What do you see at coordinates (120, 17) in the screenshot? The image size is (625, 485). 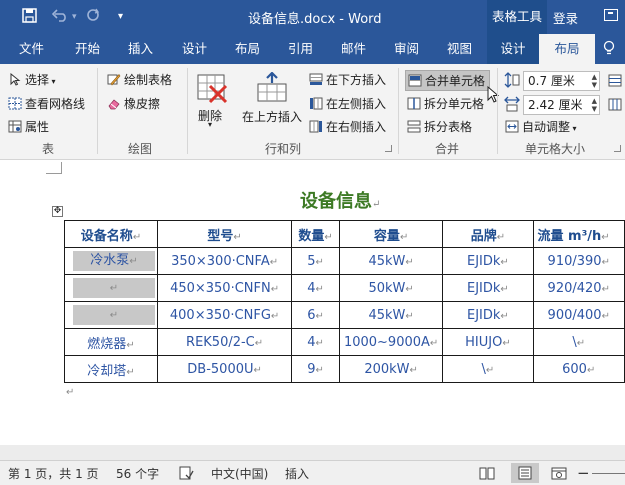 I see `customize-qat-icon: ▾` at bounding box center [120, 17].